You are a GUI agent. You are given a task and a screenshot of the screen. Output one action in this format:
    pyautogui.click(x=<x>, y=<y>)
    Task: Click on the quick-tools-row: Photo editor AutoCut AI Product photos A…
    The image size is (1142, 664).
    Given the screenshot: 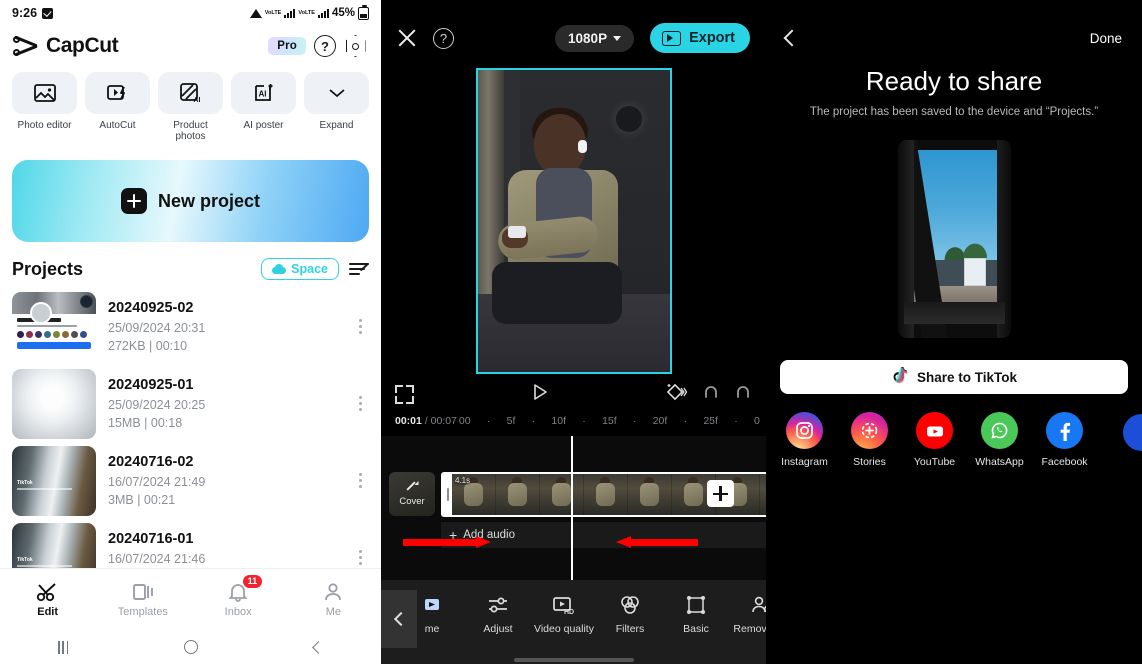 What is the action you would take?
    pyautogui.click(x=190, y=106)
    